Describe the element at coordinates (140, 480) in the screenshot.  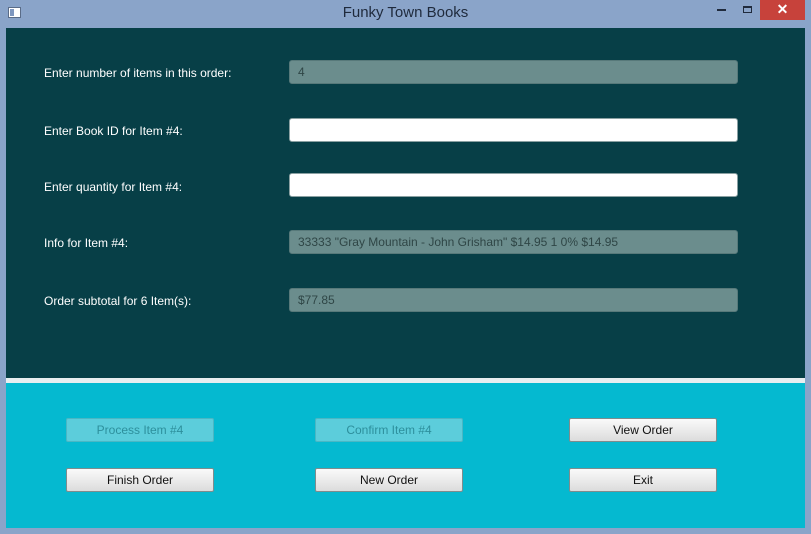
I see `finish-order-button: Finish Order` at that location.